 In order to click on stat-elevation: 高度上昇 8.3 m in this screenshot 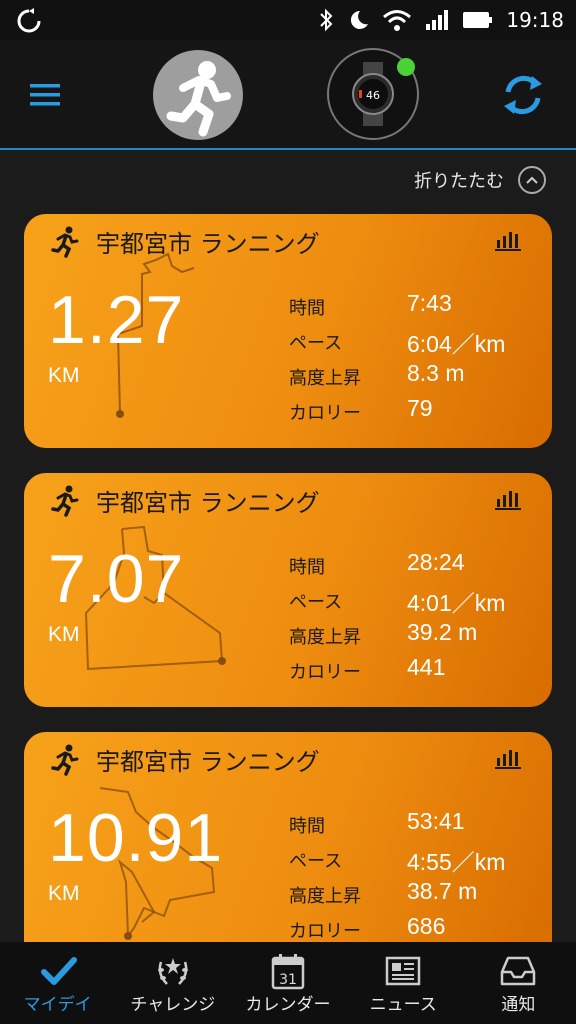, I will do `click(414, 377)`.